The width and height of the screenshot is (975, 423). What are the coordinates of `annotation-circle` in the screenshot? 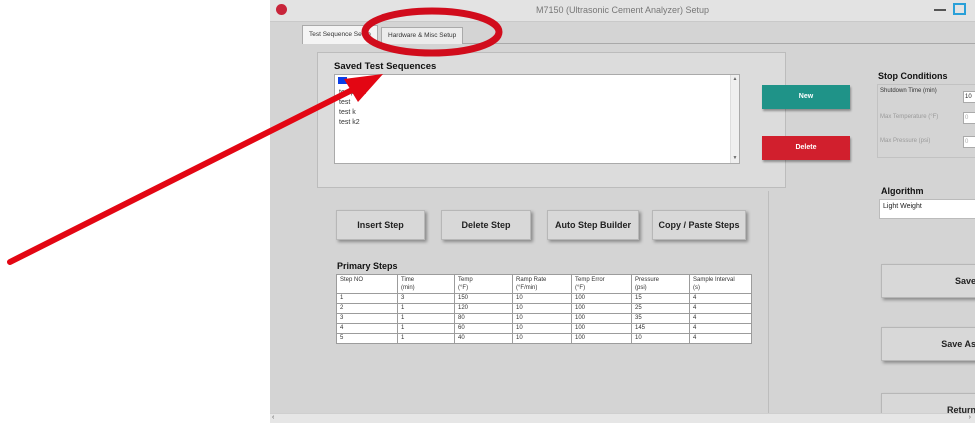 It's located at (432, 32).